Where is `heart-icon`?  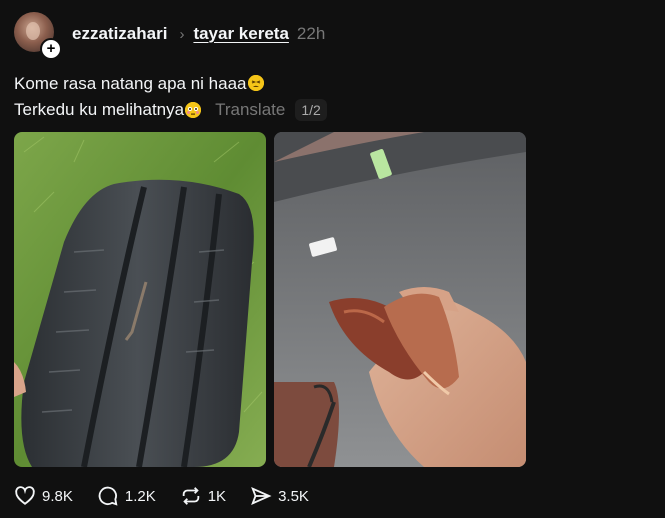
heart-icon is located at coordinates (25, 495).